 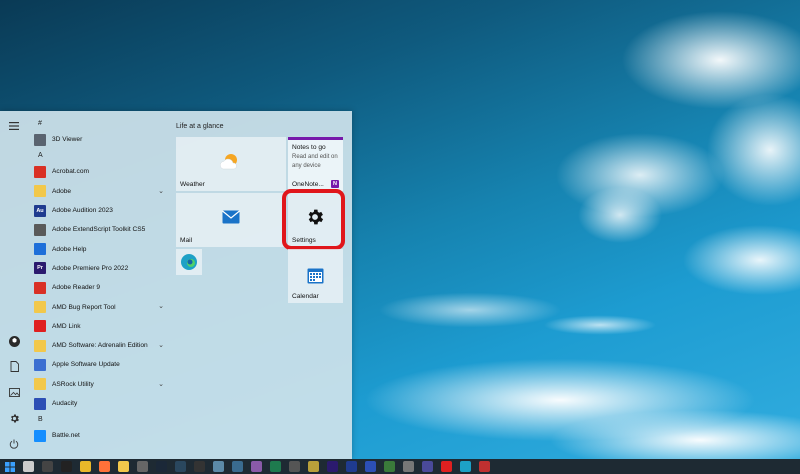 What do you see at coordinates (100, 191) in the screenshot?
I see `folder-item: Adobe ⌄` at bounding box center [100, 191].